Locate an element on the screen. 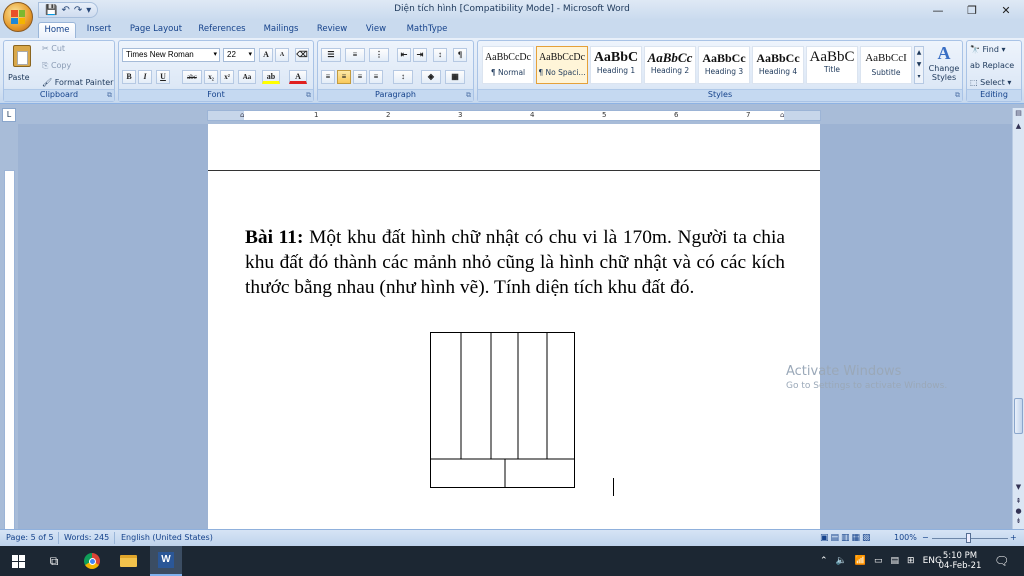  chevron-up-icon: ⌃ is located at coordinates (824, 561).